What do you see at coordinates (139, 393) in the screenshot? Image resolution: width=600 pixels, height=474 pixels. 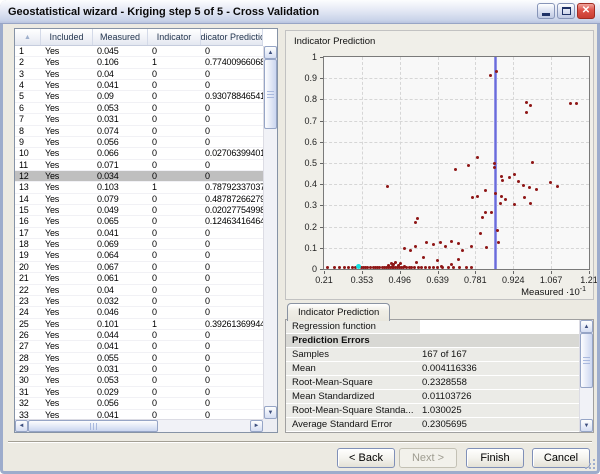 I see `table-row: 31 Yes 0.029 0 0` at bounding box center [139, 393].